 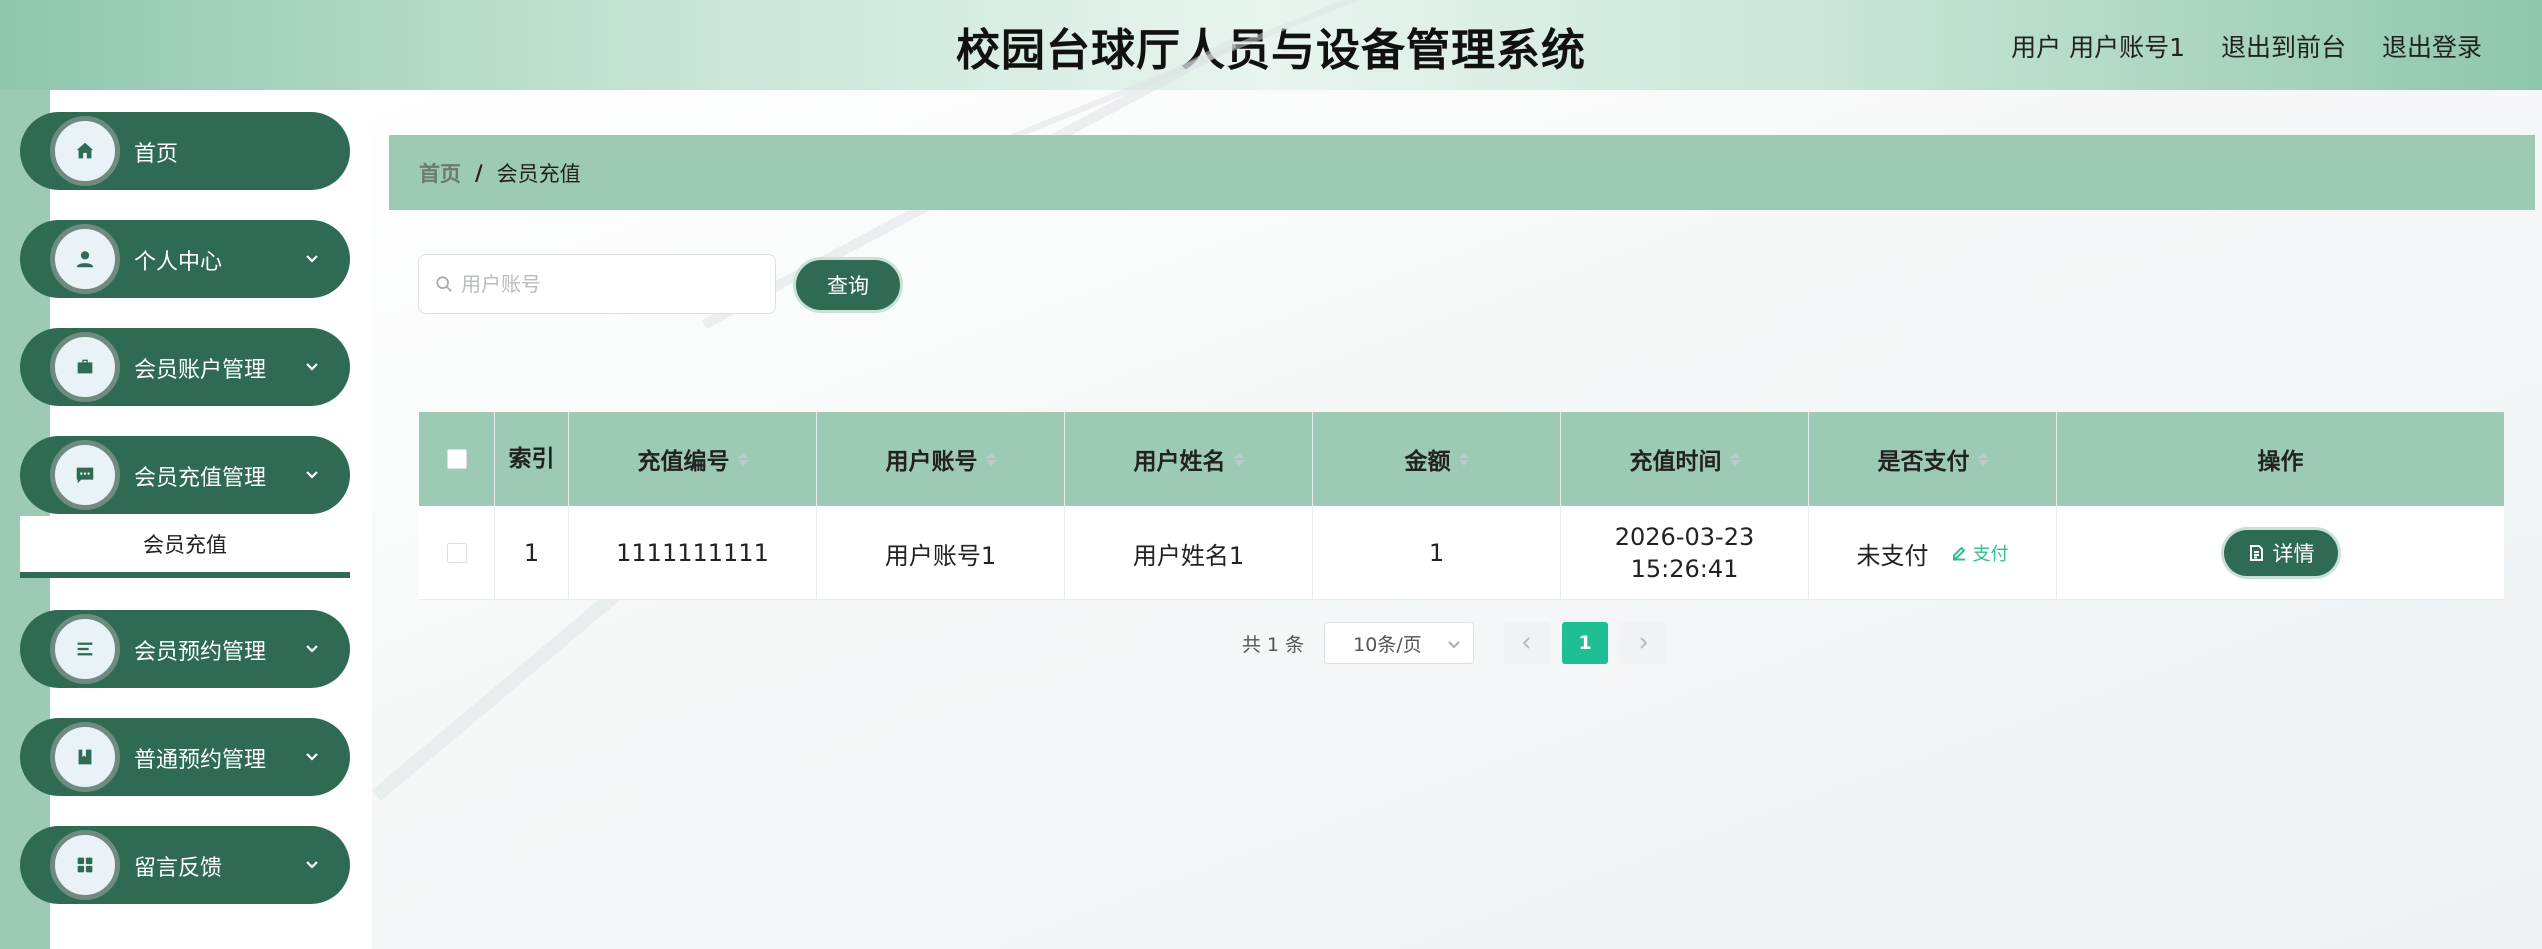 I want to click on edit-icon, so click(x=1958, y=553).